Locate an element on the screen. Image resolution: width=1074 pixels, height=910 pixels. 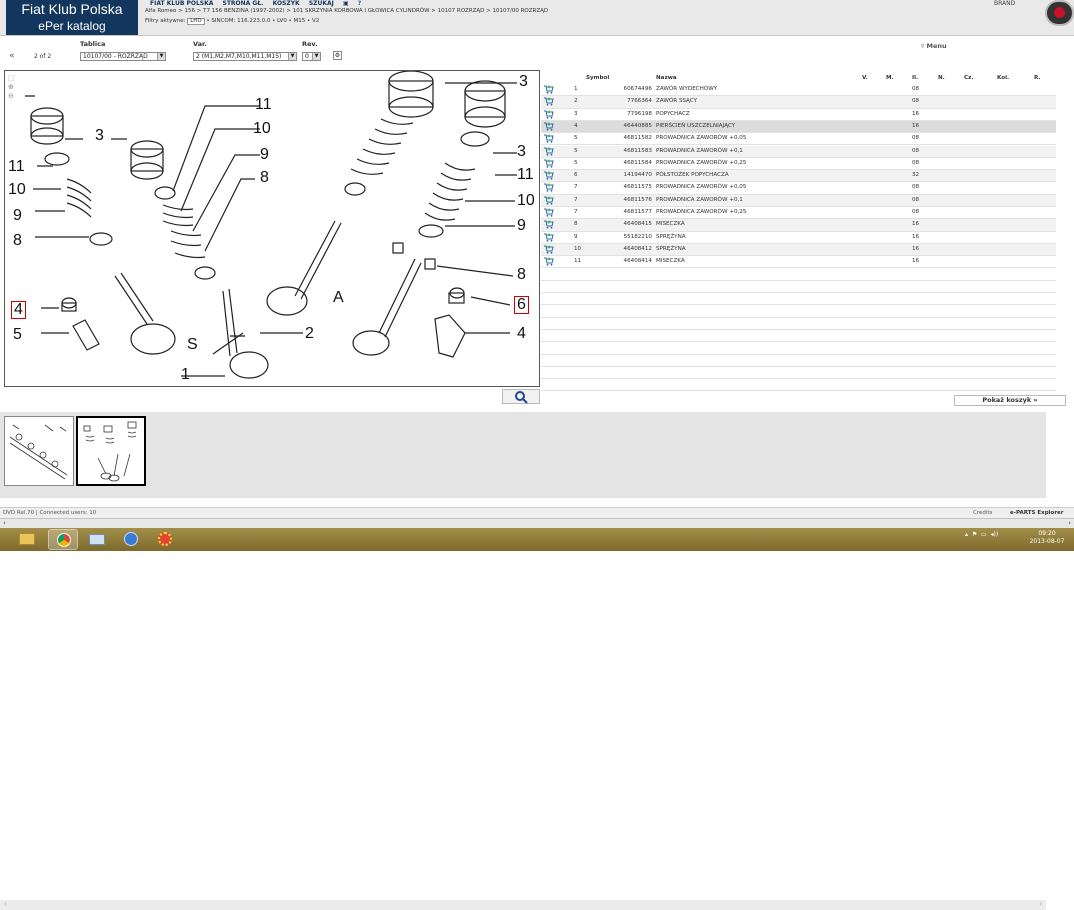
thumbnail-scrollbar: ‹ › is located at coordinates (523, 905).